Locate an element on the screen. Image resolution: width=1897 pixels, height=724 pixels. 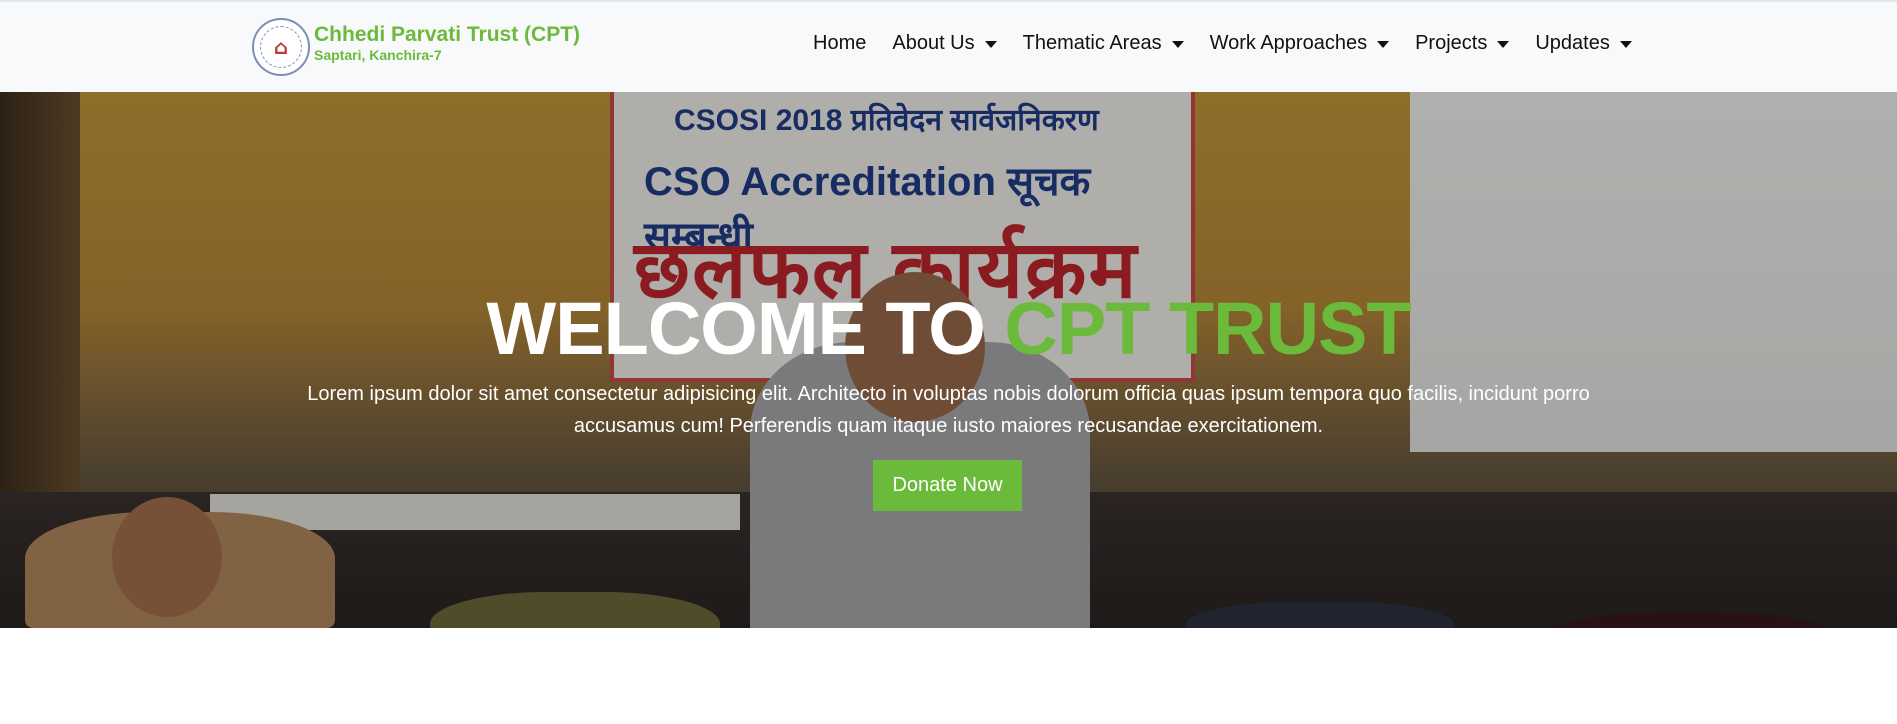
nav-item-work-approaches: Work Approaches is located at coordinates (1300, 43).